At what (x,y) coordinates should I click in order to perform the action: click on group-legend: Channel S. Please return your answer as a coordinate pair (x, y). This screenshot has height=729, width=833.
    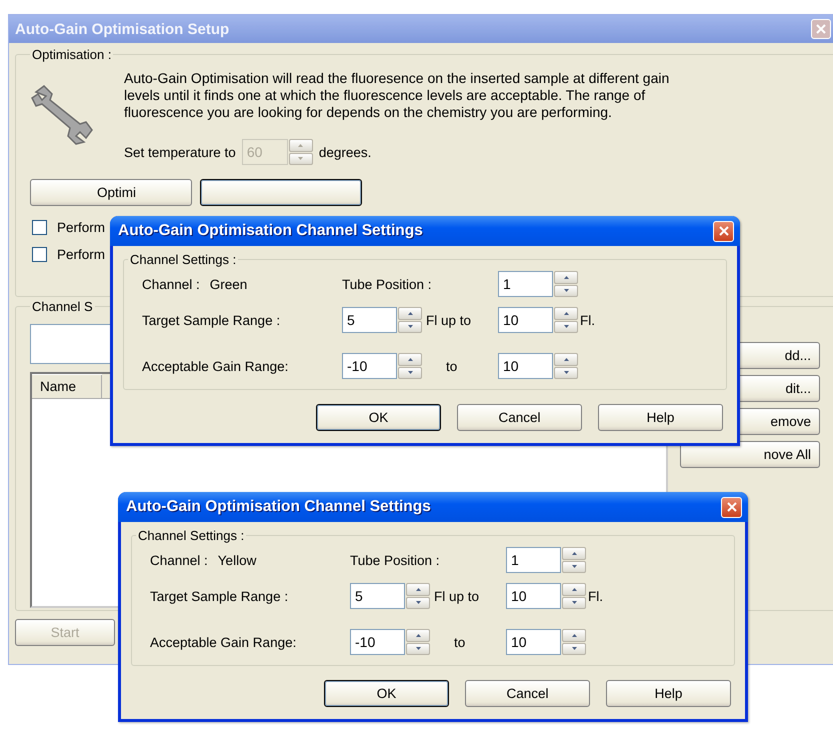
    Looking at the image, I should click on (62, 306).